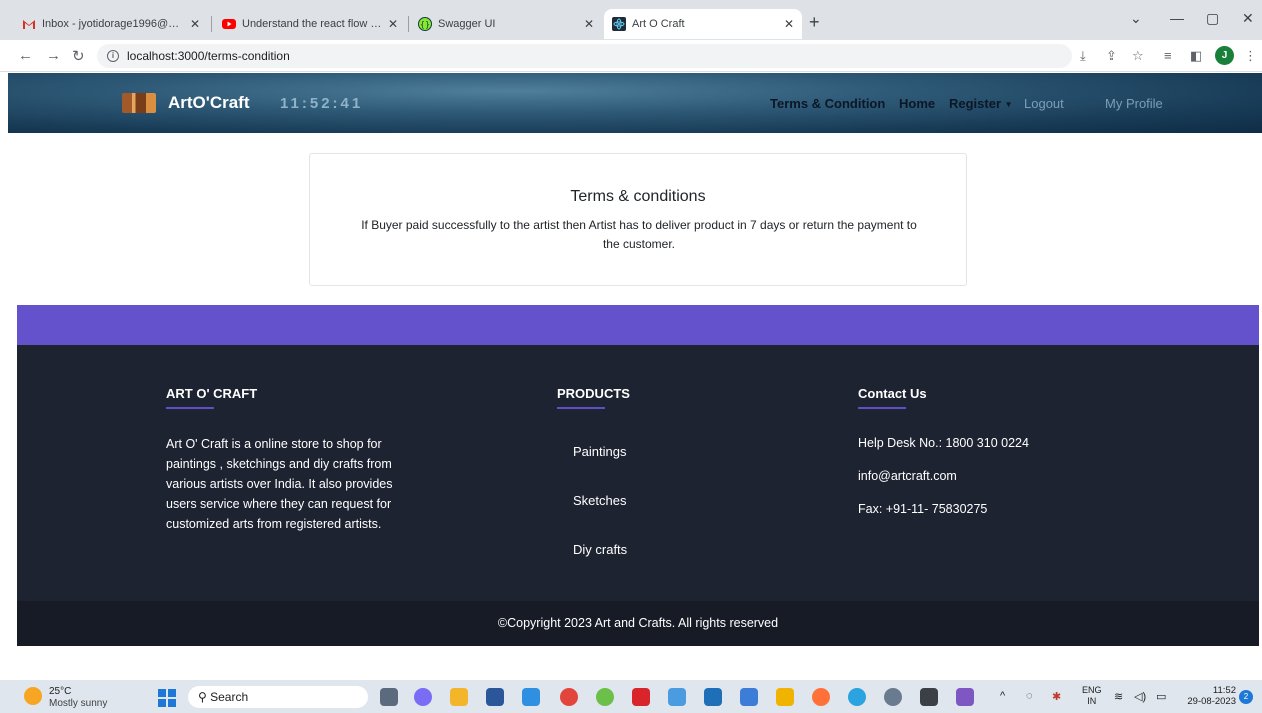 The image size is (1262, 713). What do you see at coordinates (892, 397) in the screenshot?
I see `footer-contact-title: Contact Us` at bounding box center [892, 397].